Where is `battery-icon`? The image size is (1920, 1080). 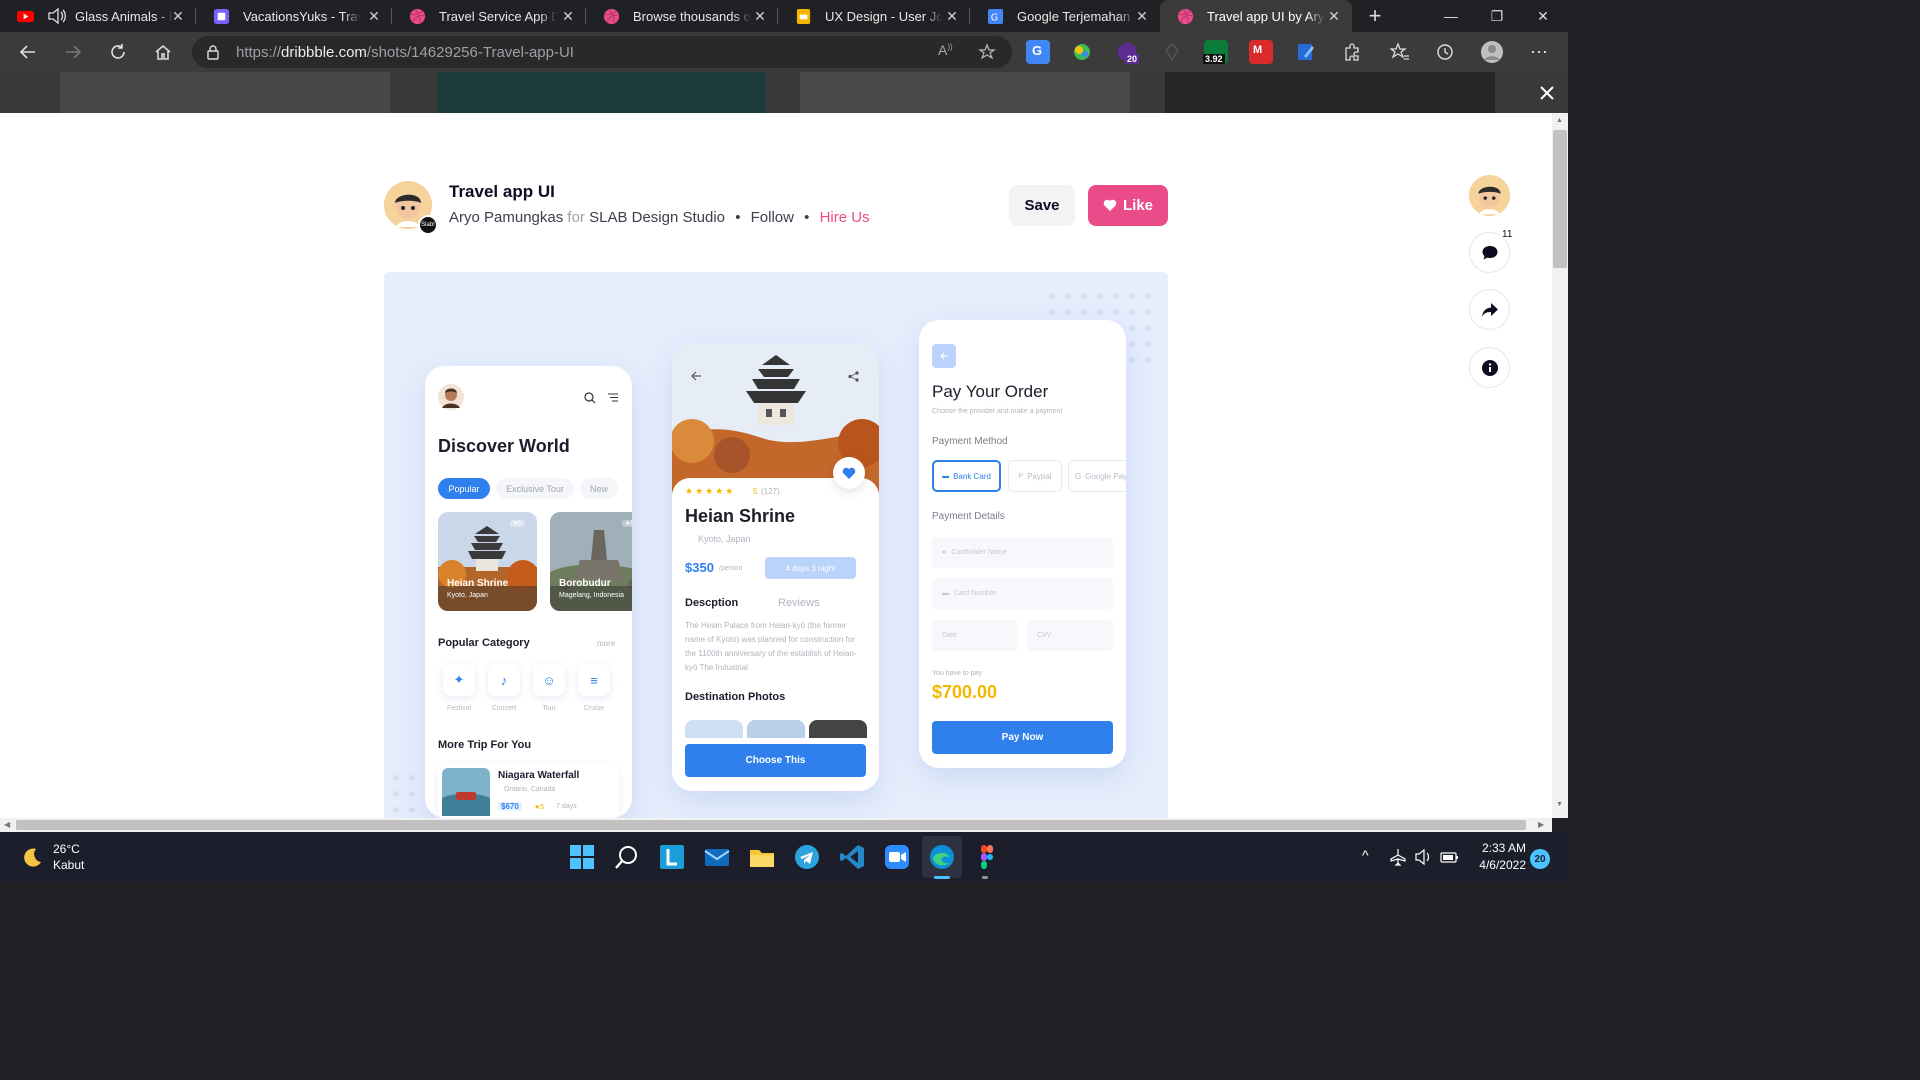
battery-icon is located at coordinates (1449, 857).